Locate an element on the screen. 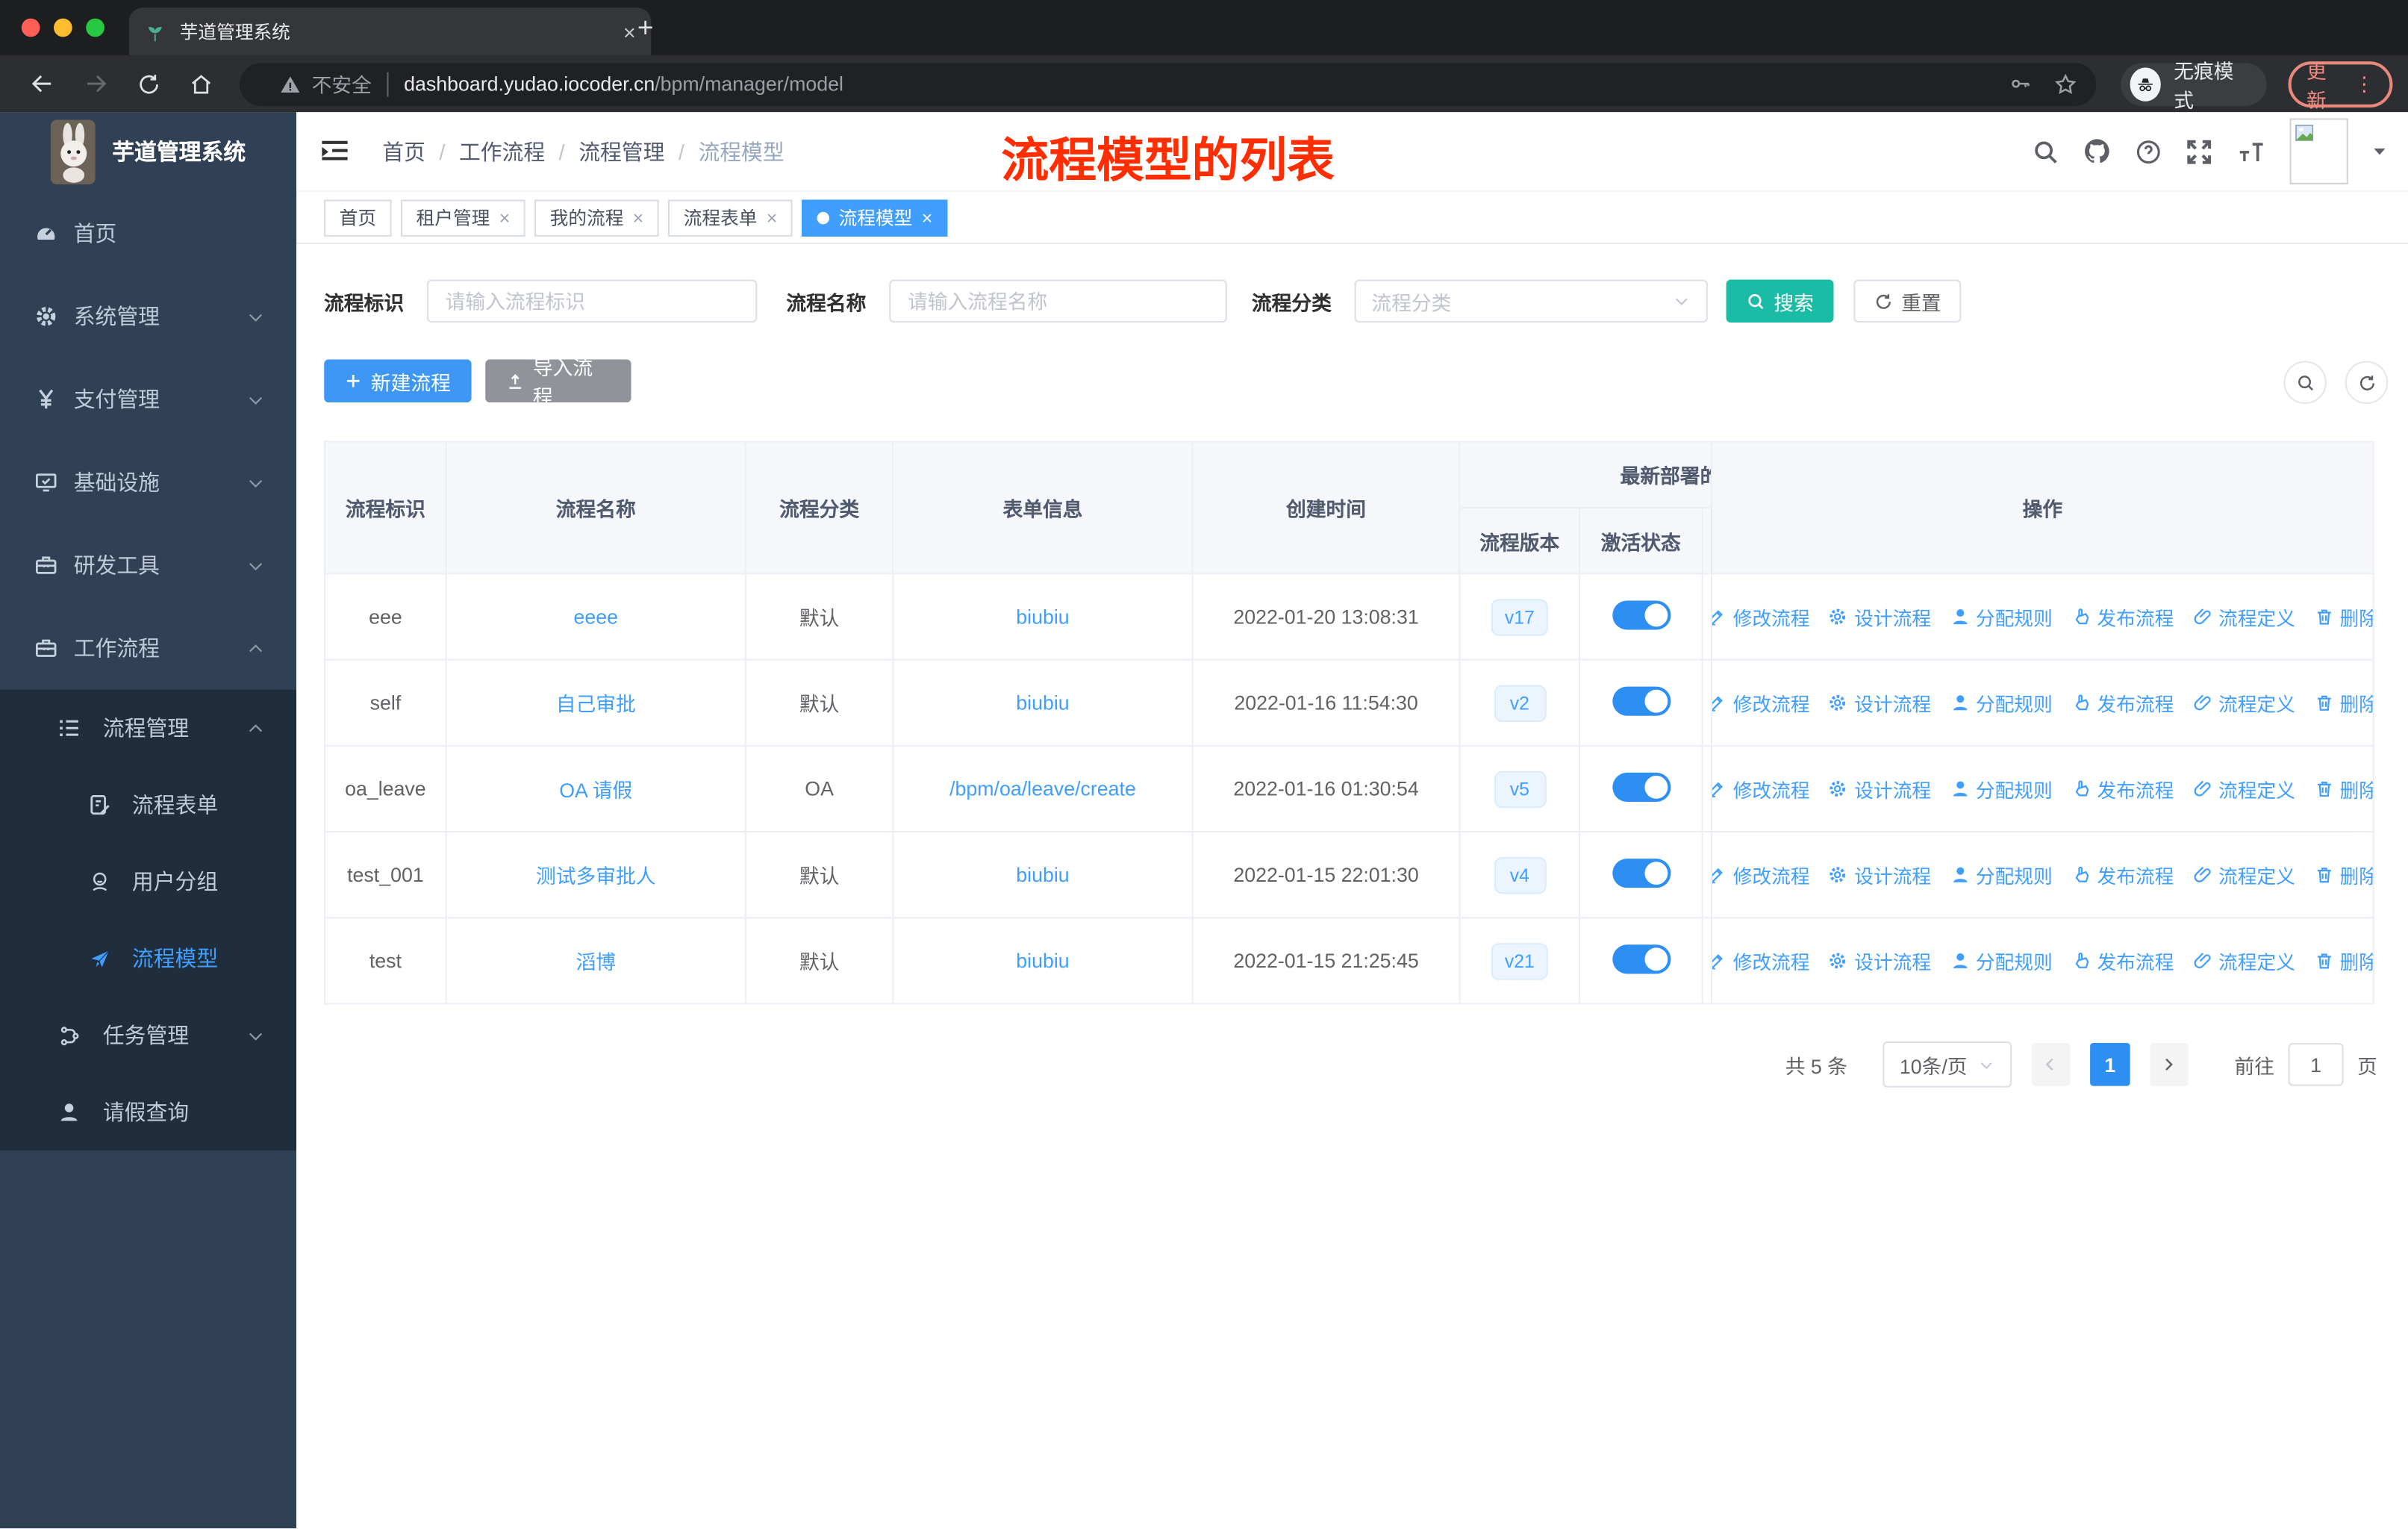 This screenshot has height=1529, width=2408. collapse-sidebar-icon is located at coordinates (334, 150).